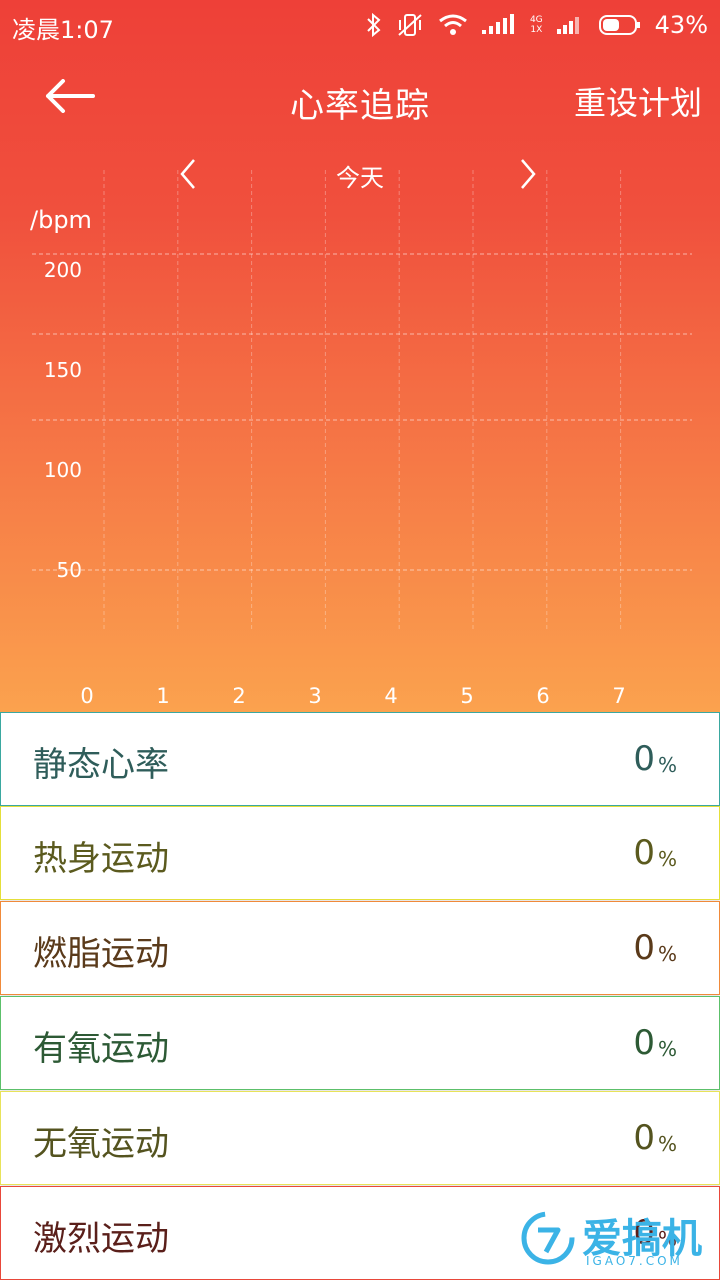  Describe the element at coordinates (548, 1240) in the screenshot. I see `watermark-logo-icon` at that location.